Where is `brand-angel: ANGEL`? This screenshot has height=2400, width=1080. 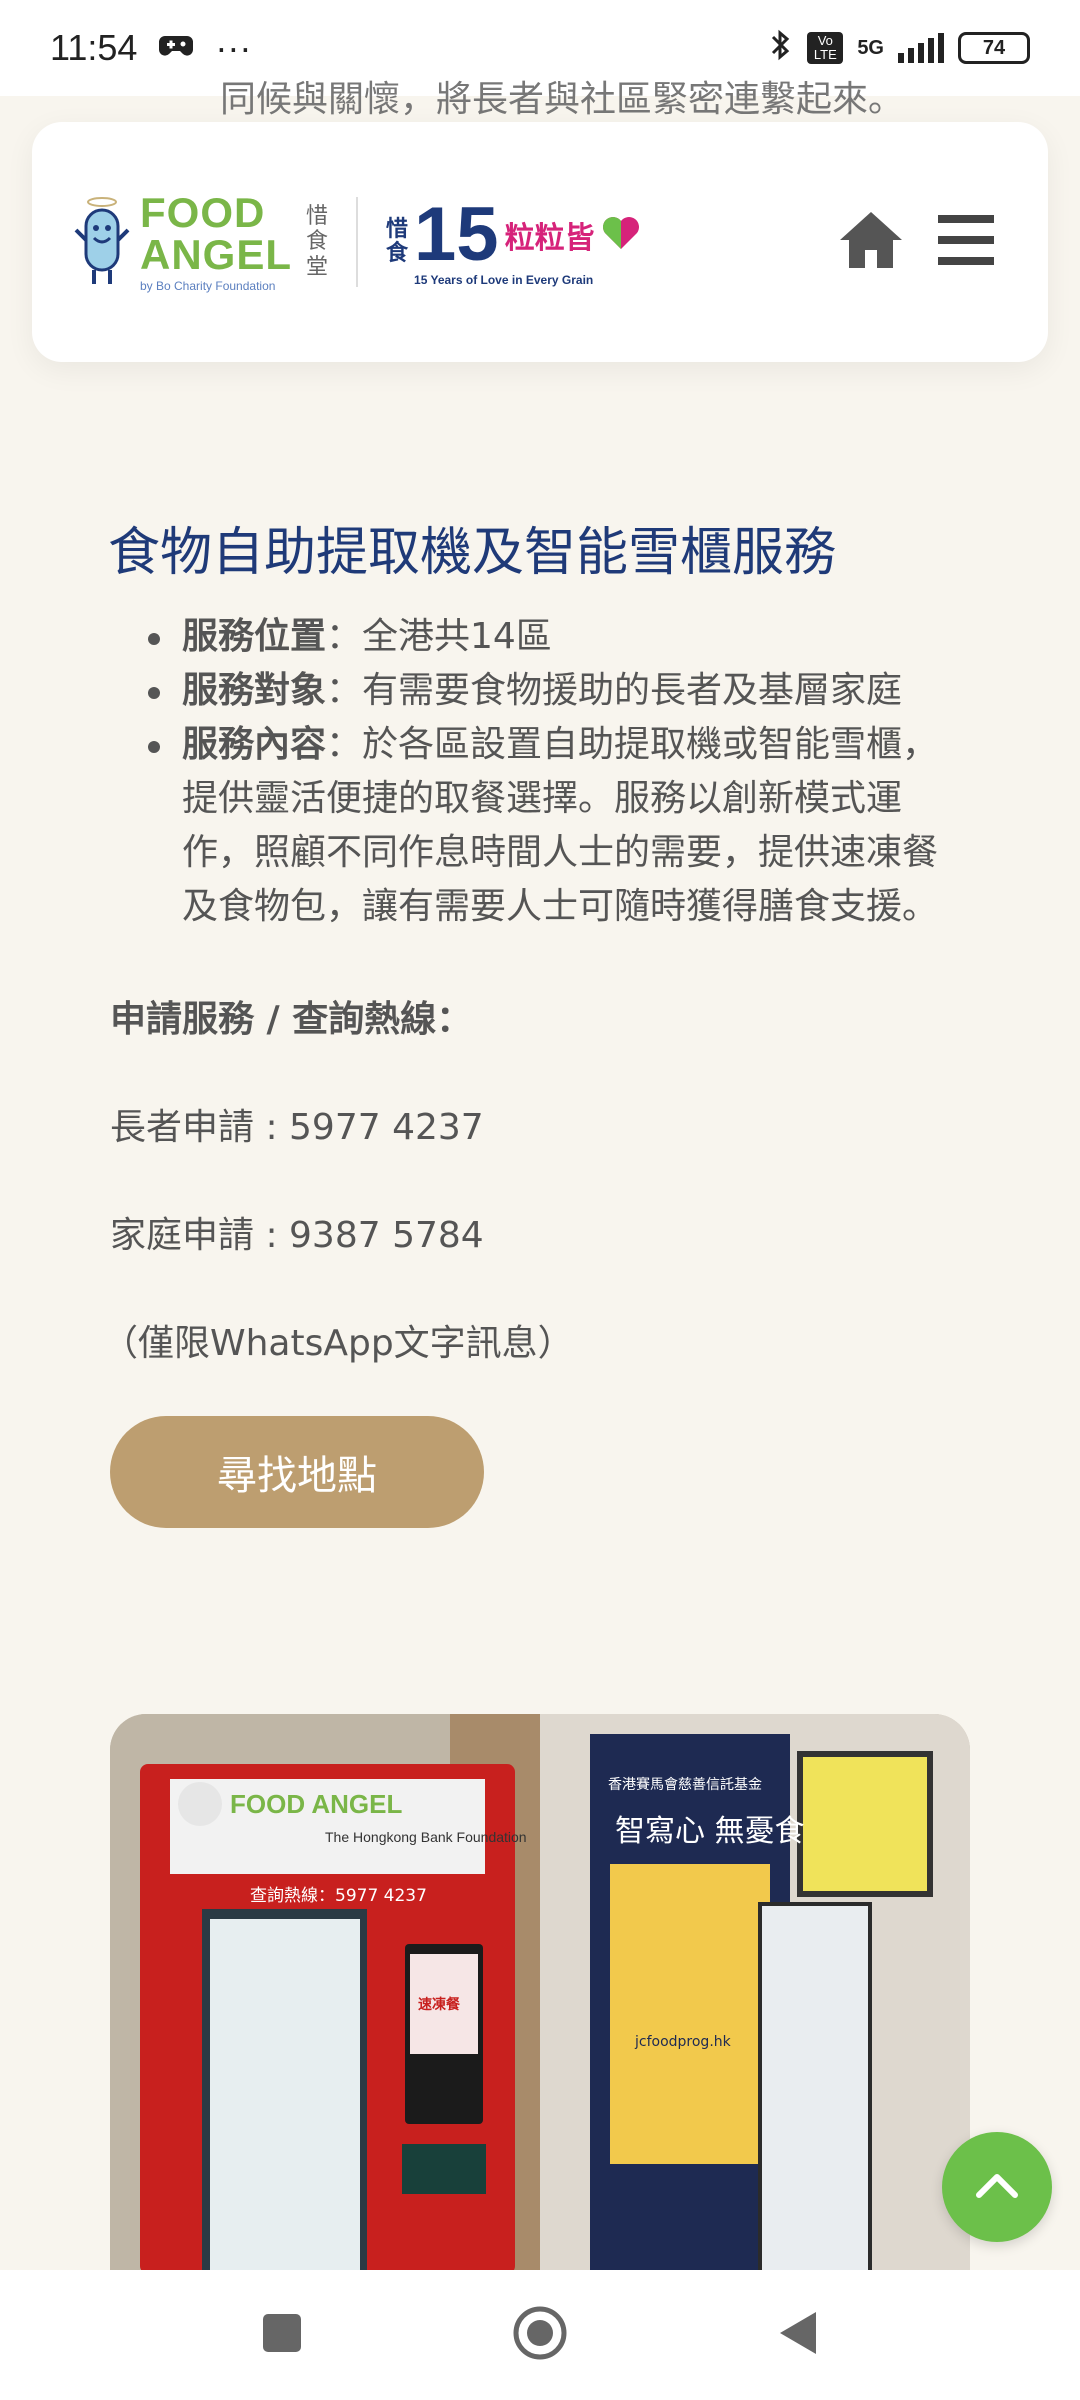
brand-angel: ANGEL is located at coordinates (216, 254).